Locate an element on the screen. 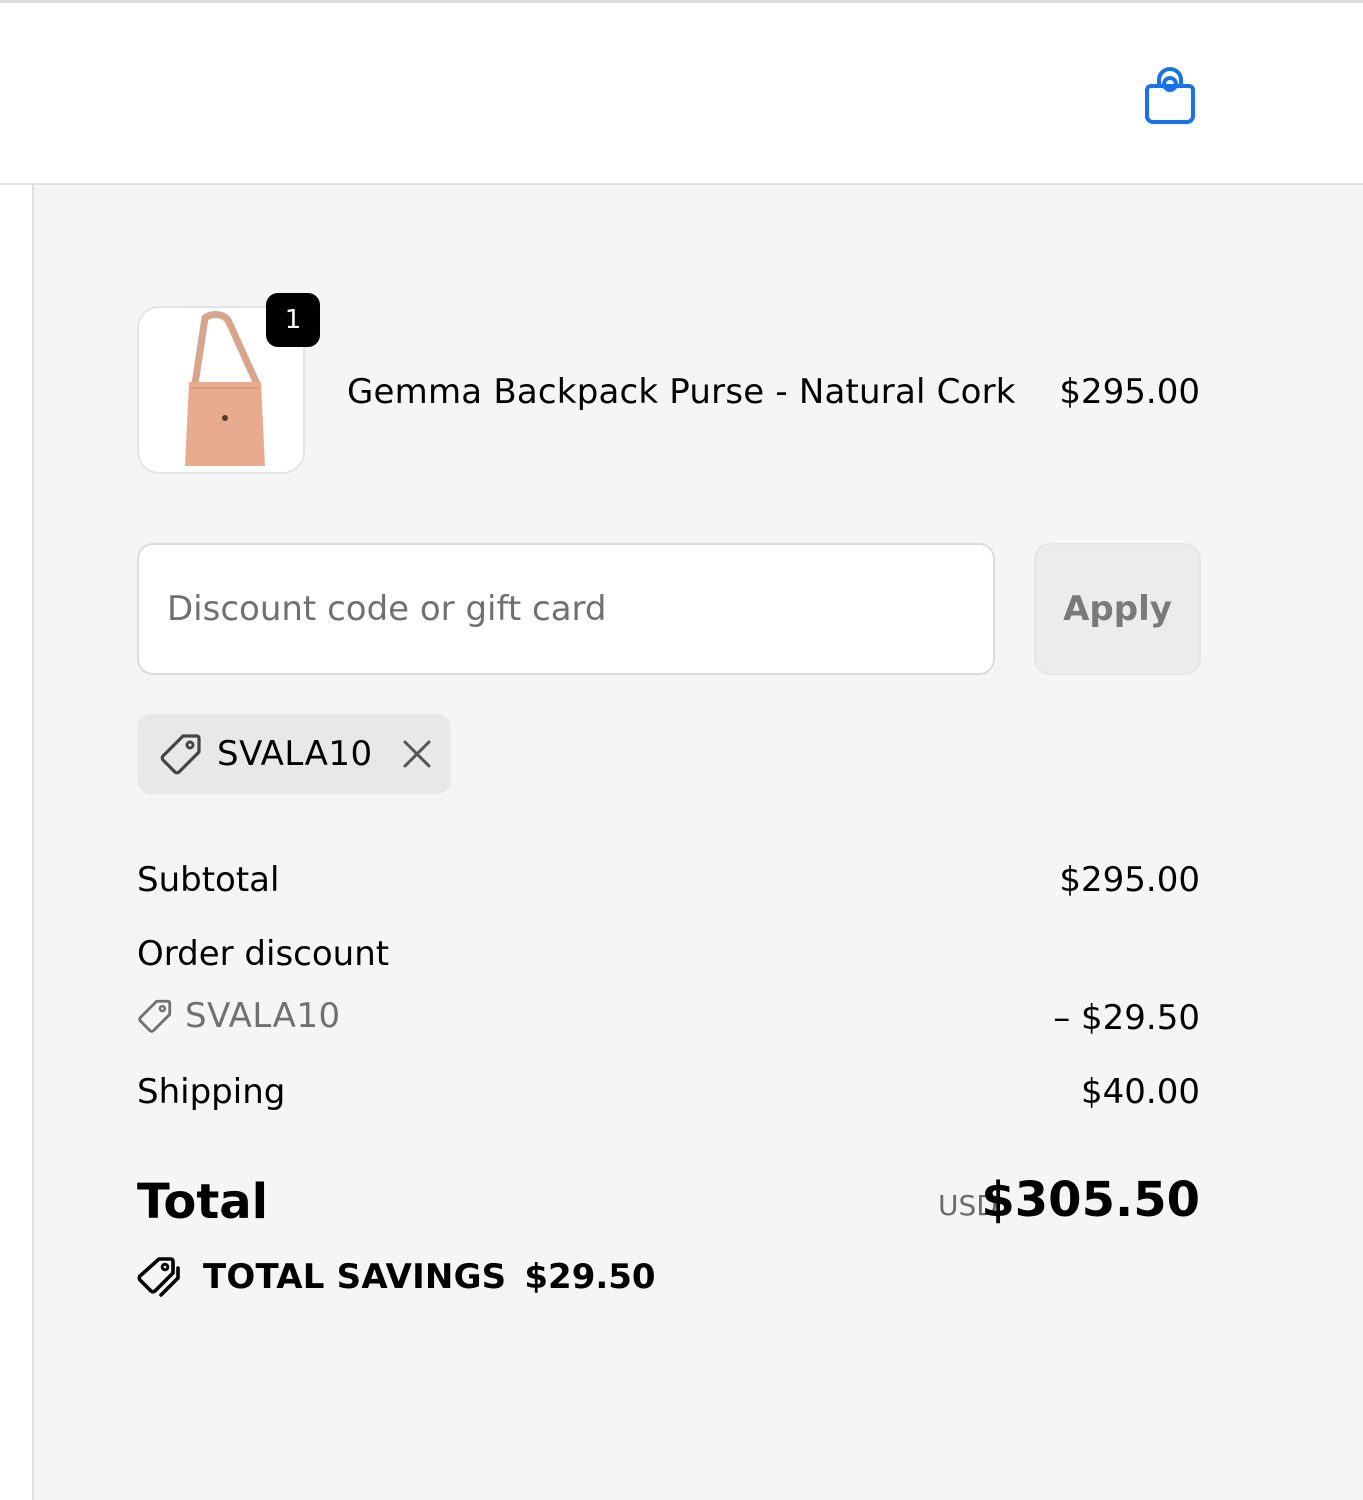 The image size is (1363, 1500). applied-discount-chip: SVALA10 is located at coordinates (294, 754).